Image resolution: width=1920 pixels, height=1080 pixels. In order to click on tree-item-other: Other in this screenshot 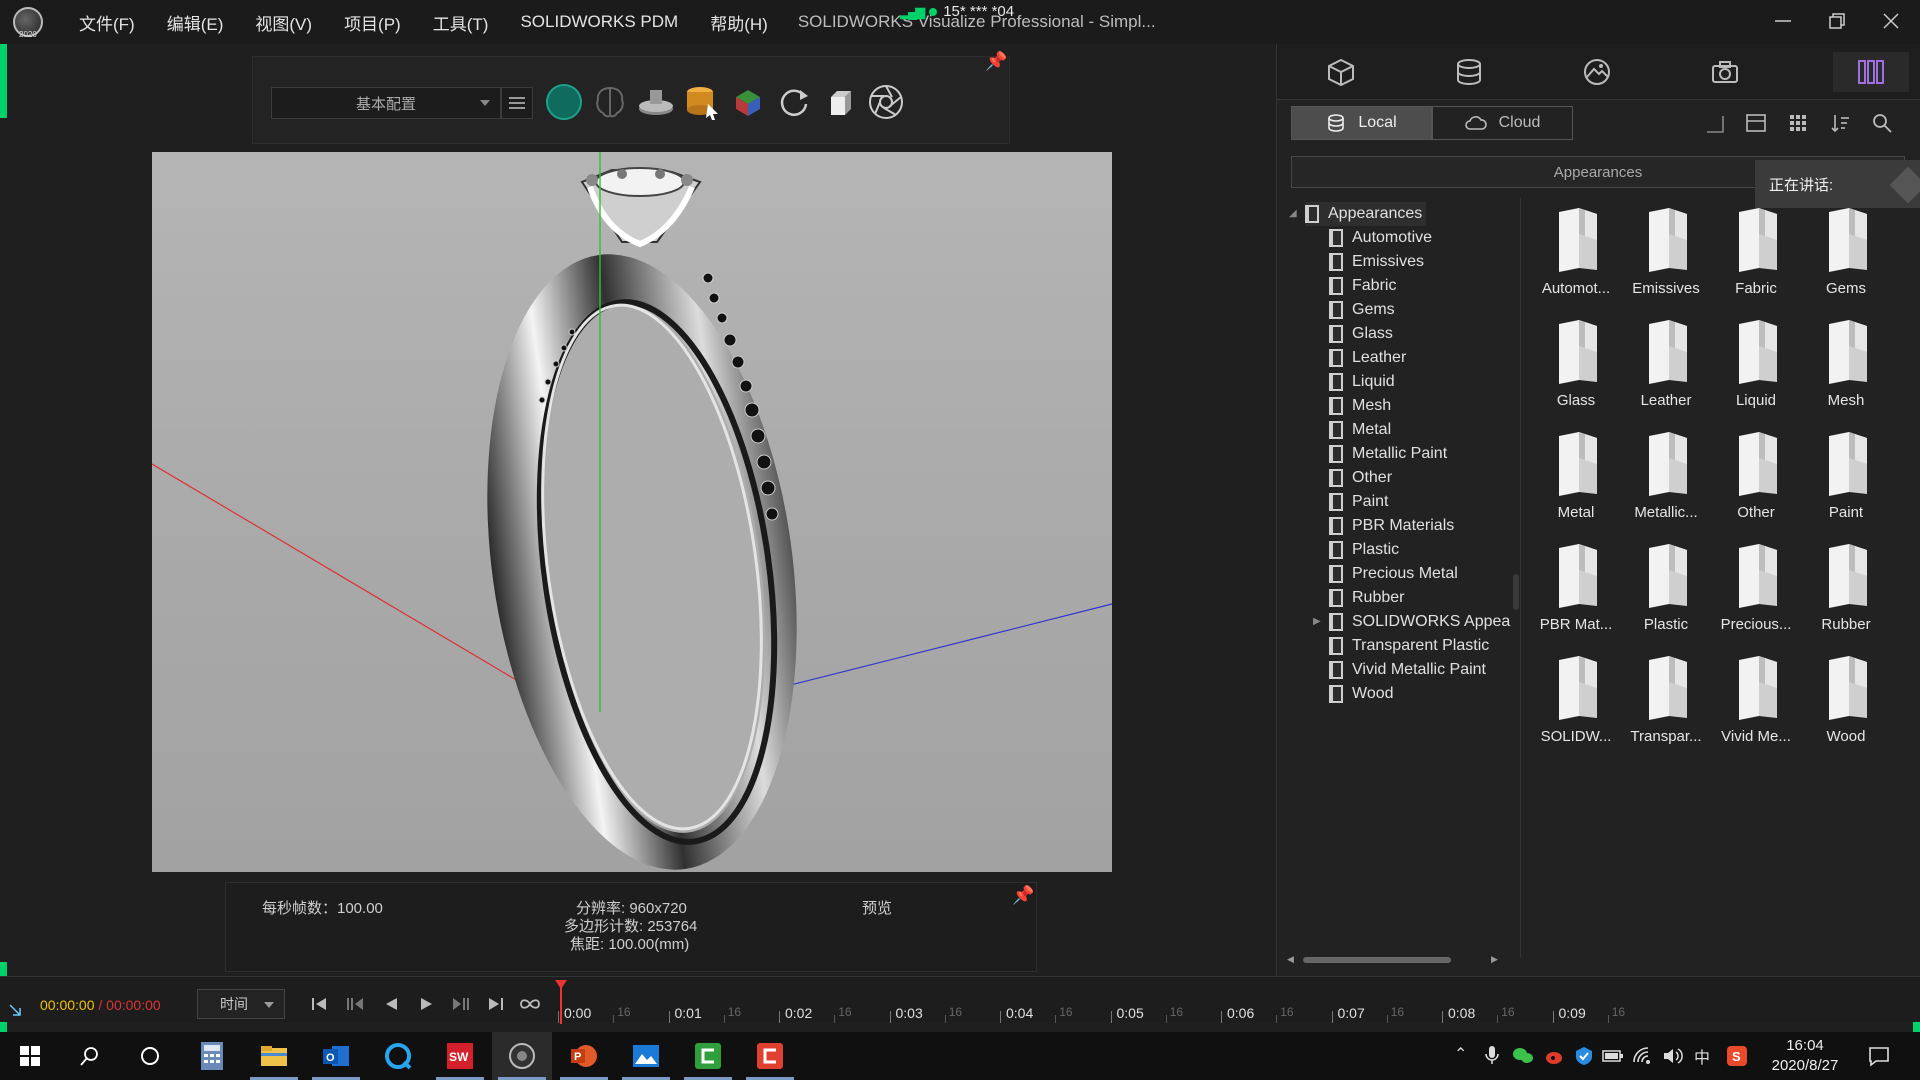, I will do `click(1360, 478)`.